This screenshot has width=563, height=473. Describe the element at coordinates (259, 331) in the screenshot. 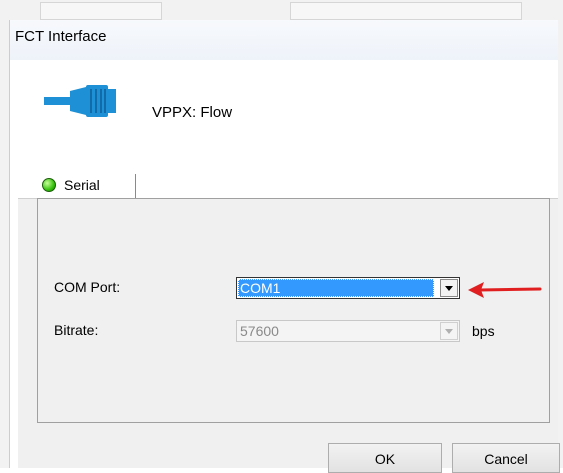

I see `bitrate-value: 57600` at that location.